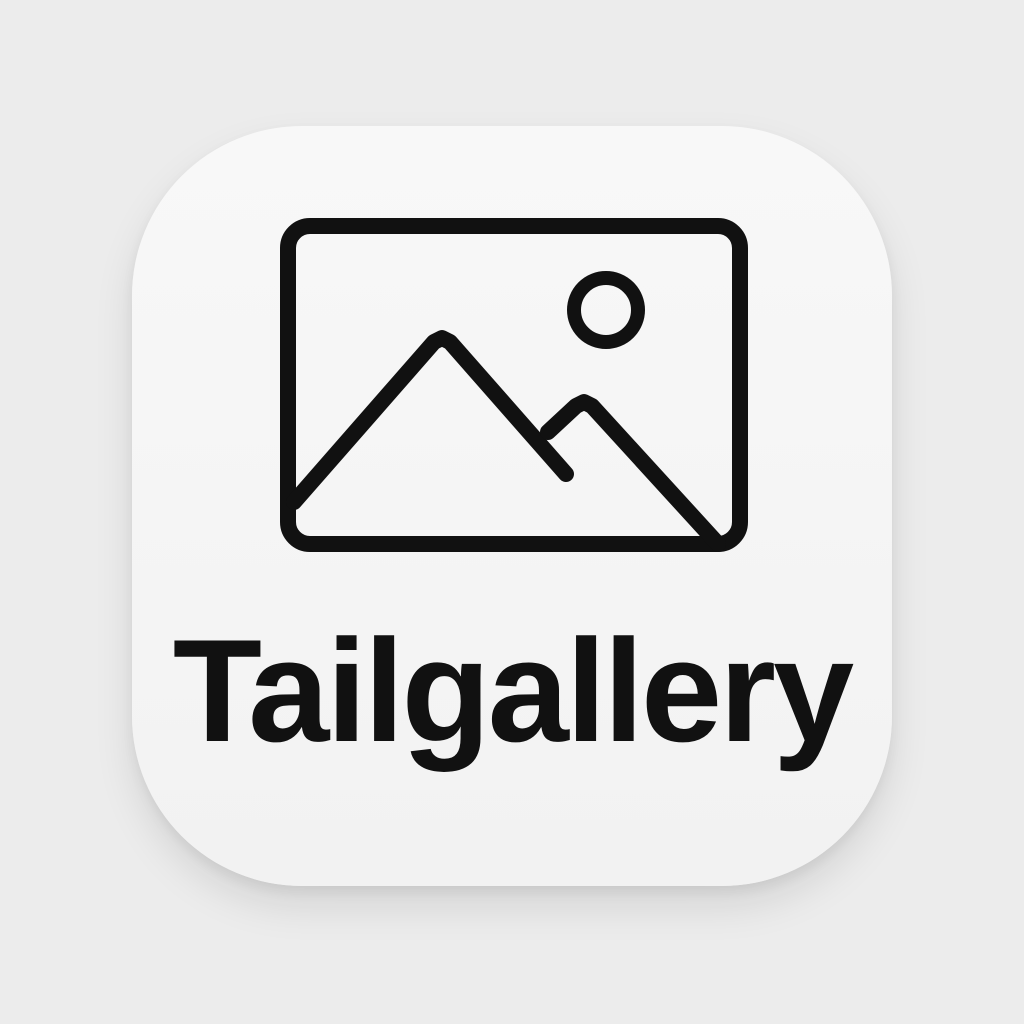 The height and width of the screenshot is (1024, 1024). What do you see at coordinates (430, 420) in the screenshot?
I see `mountain-large` at bounding box center [430, 420].